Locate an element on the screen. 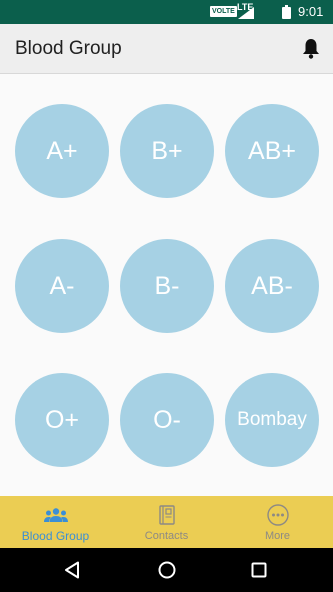 The image size is (333, 592). tab-contacts-label: Contacts is located at coordinates (166, 536).